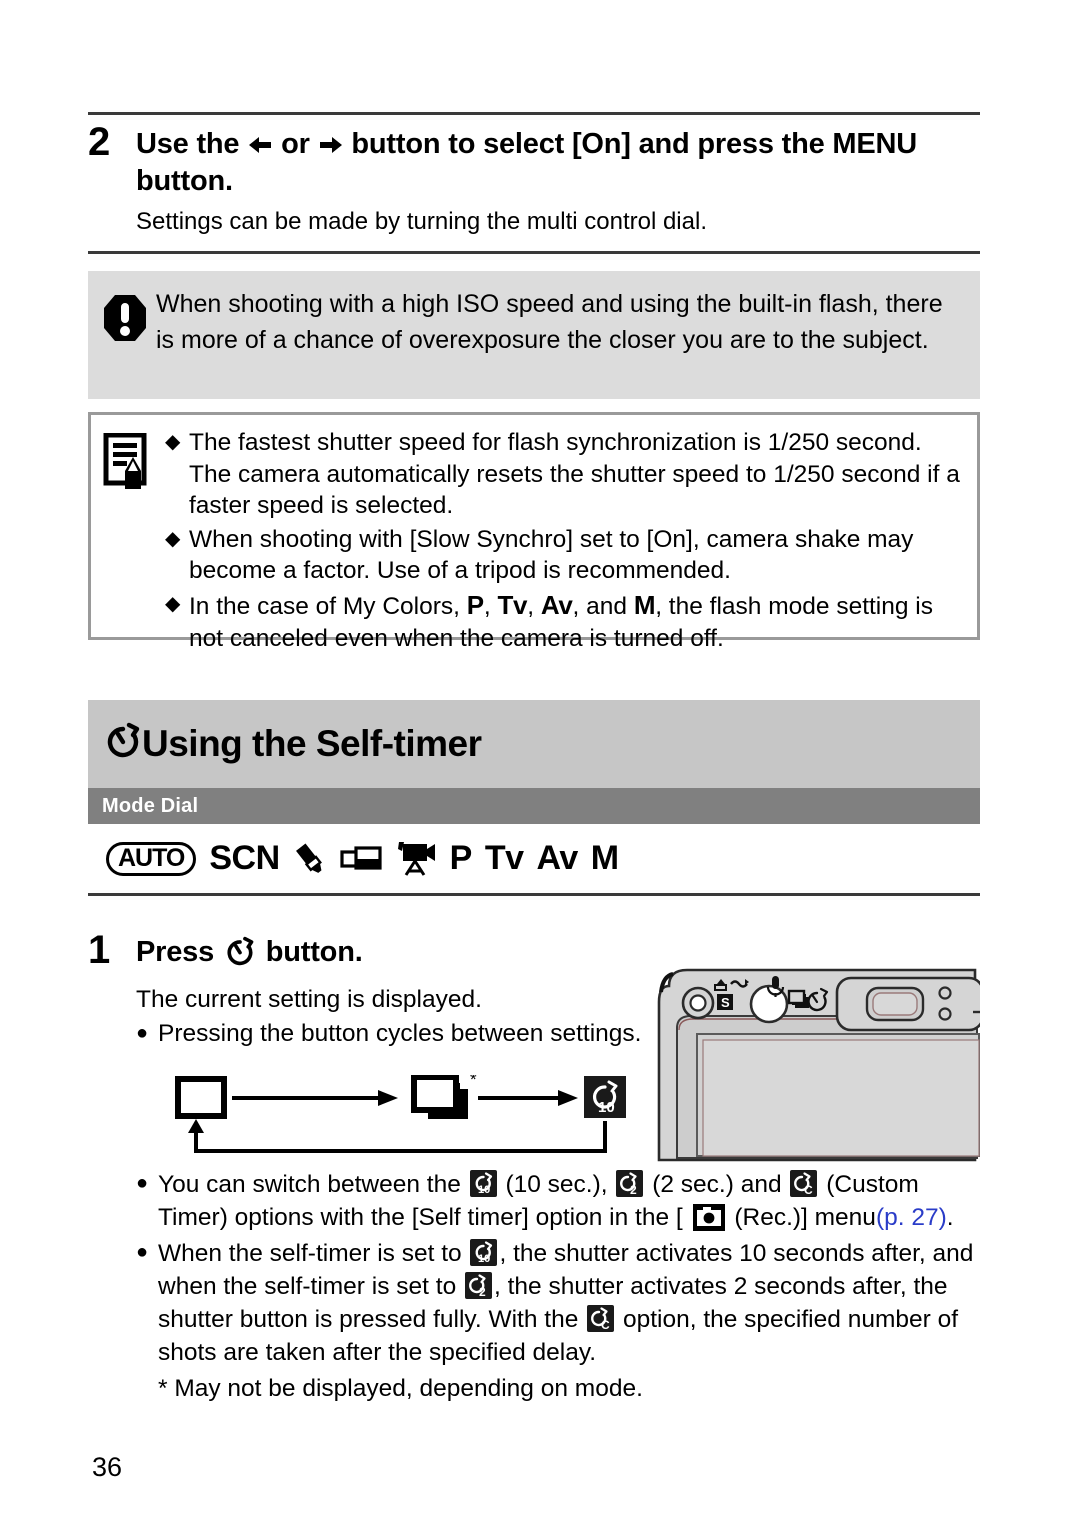 This screenshot has height=1521, width=1080. I want to click on camera-back-illustration: S, so click(820, 1062).